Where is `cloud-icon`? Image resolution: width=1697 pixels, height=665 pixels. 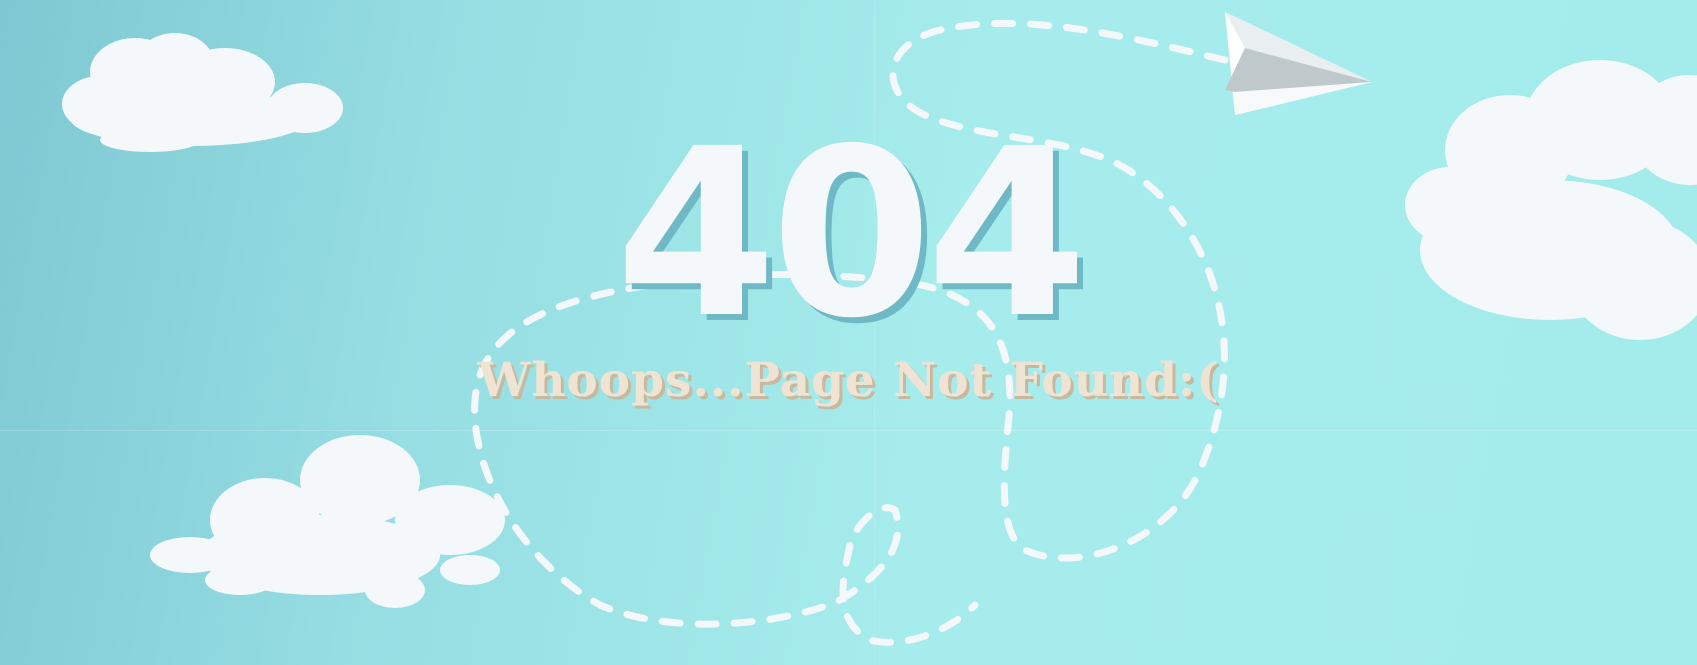 cloud-icon is located at coordinates (327, 521).